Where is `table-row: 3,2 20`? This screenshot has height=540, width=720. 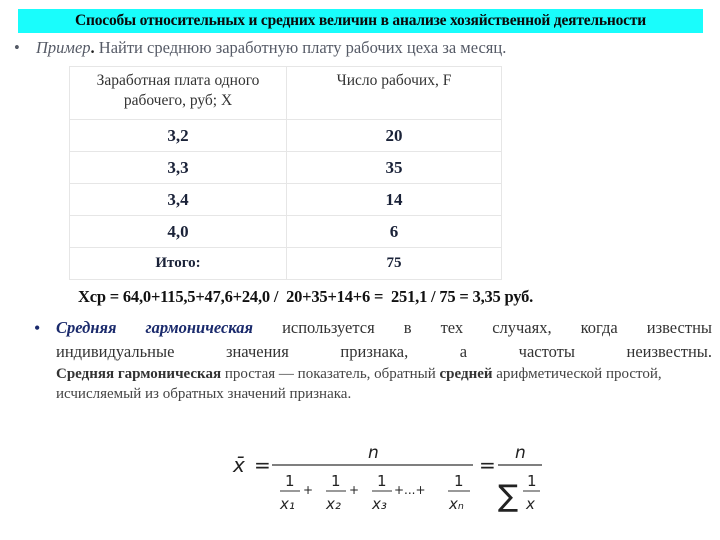
table-row: 3,2 20 is located at coordinates (285, 135).